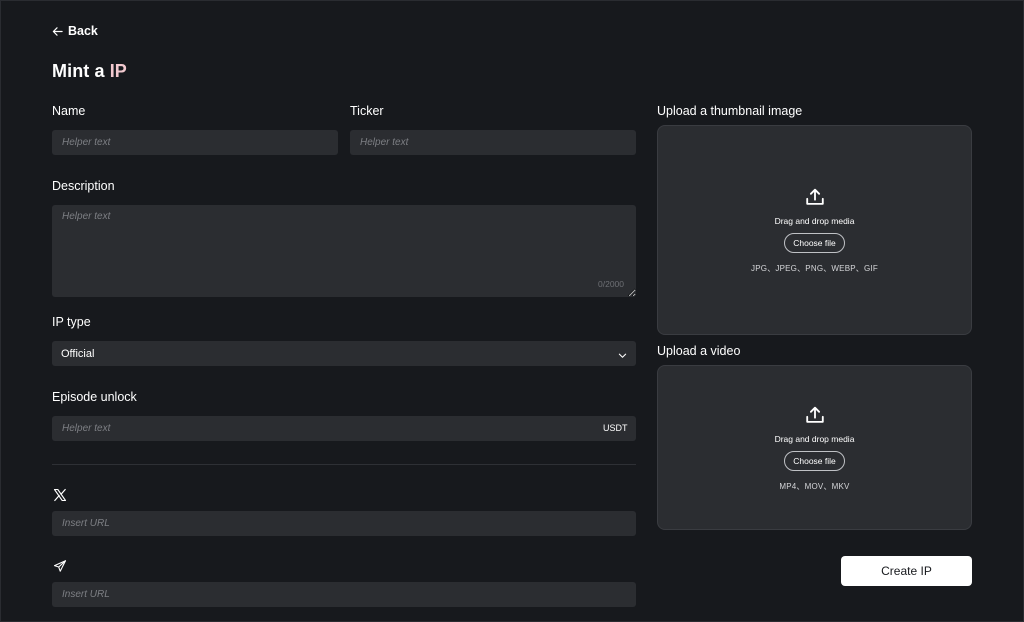 This screenshot has height=622, width=1024. Describe the element at coordinates (367, 111) in the screenshot. I see `ticker-label: Ticker` at that location.